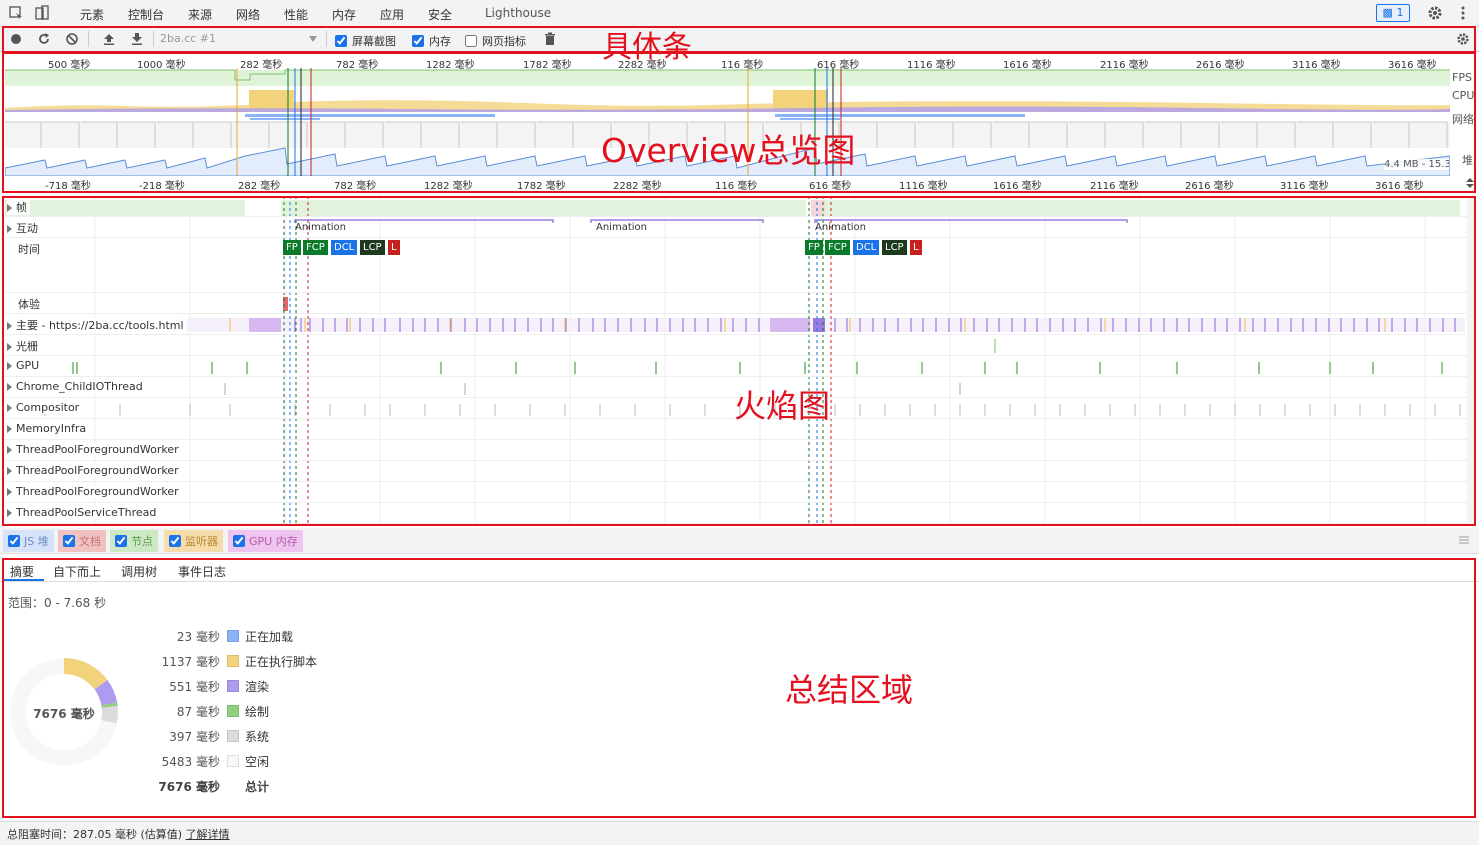  What do you see at coordinates (36, 541) in the screenshot?
I see `legend-label: JS 堆` at bounding box center [36, 541].